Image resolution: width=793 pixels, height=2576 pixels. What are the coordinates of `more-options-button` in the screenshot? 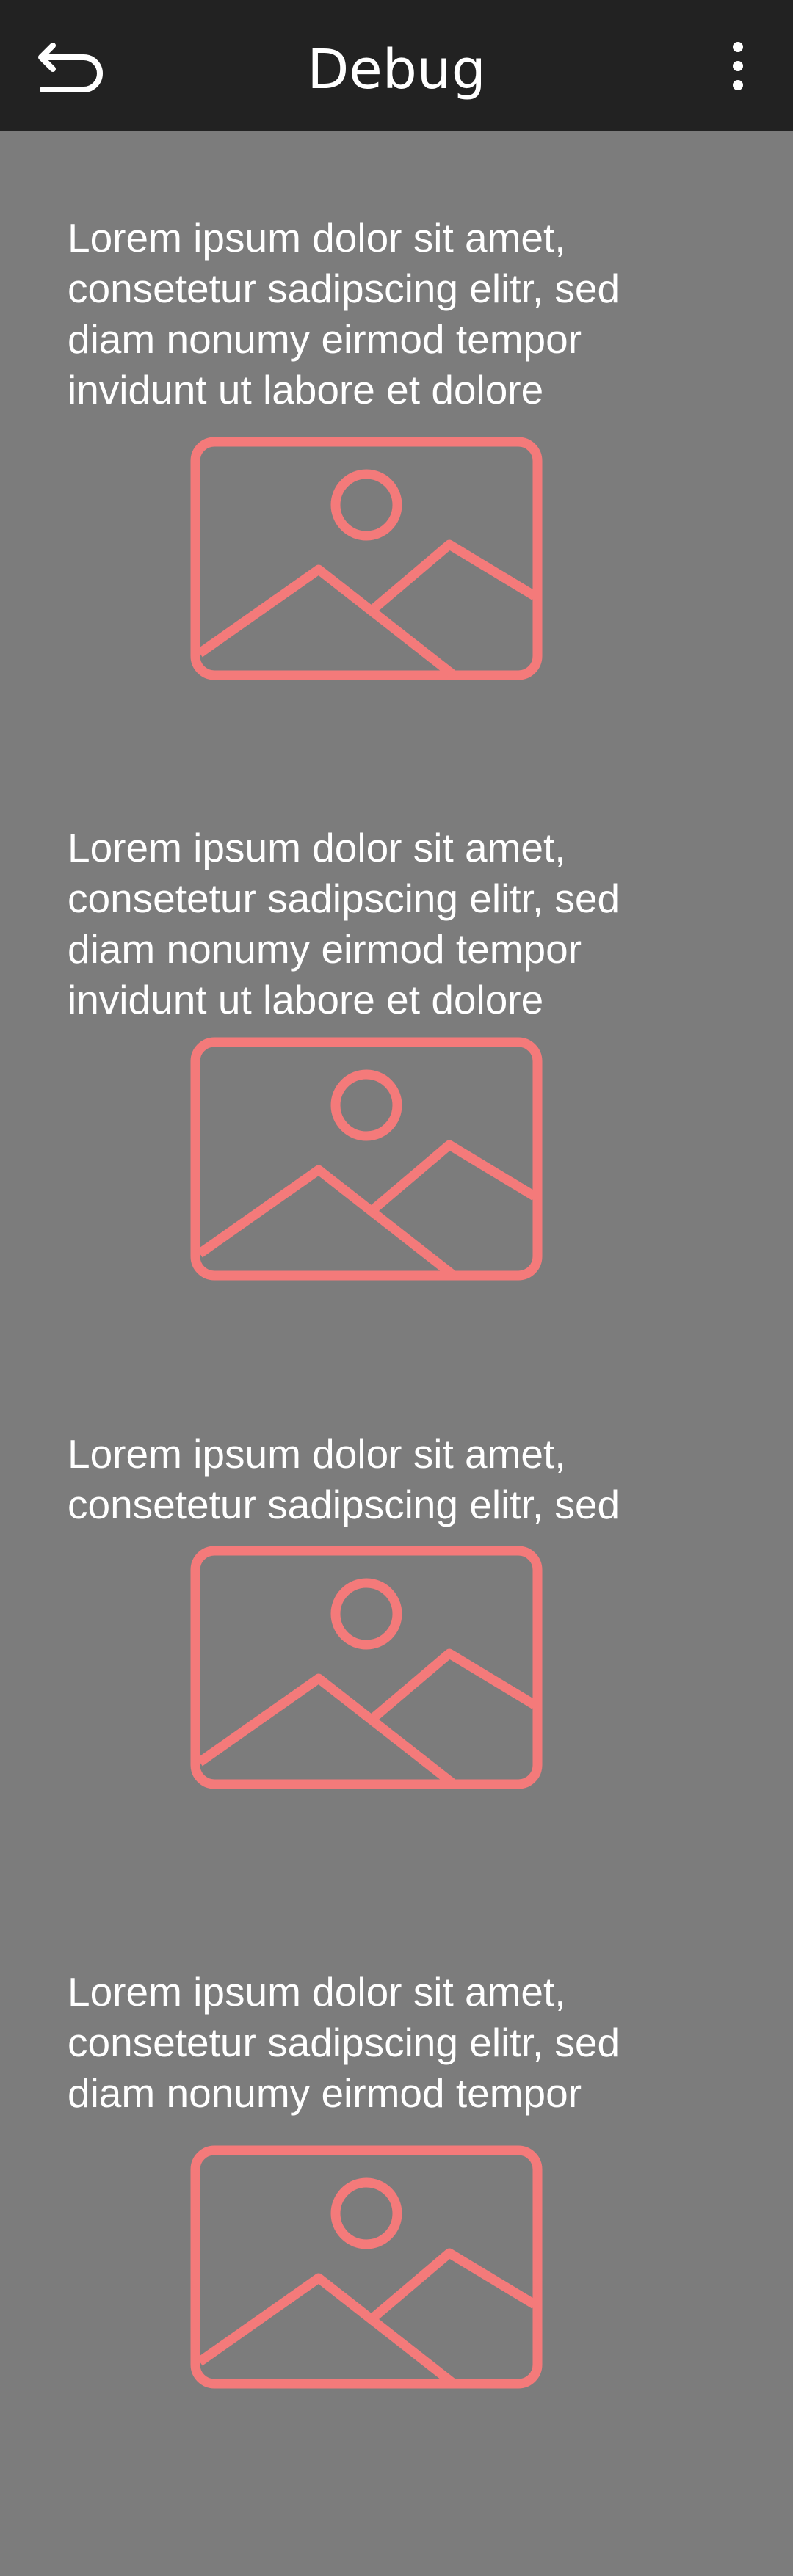 It's located at (738, 66).